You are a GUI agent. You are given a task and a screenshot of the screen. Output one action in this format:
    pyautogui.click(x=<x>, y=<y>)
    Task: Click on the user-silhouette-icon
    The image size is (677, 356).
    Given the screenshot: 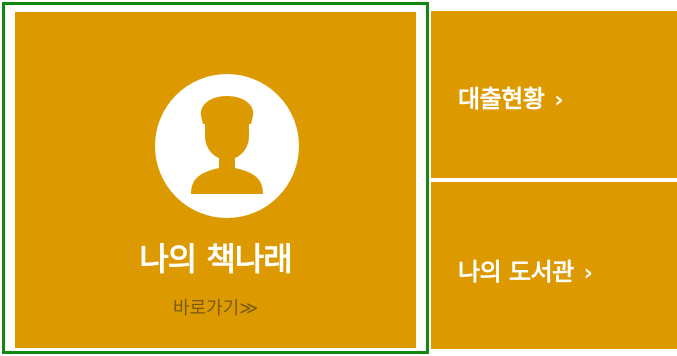 What is the action you would take?
    pyautogui.click(x=227, y=146)
    